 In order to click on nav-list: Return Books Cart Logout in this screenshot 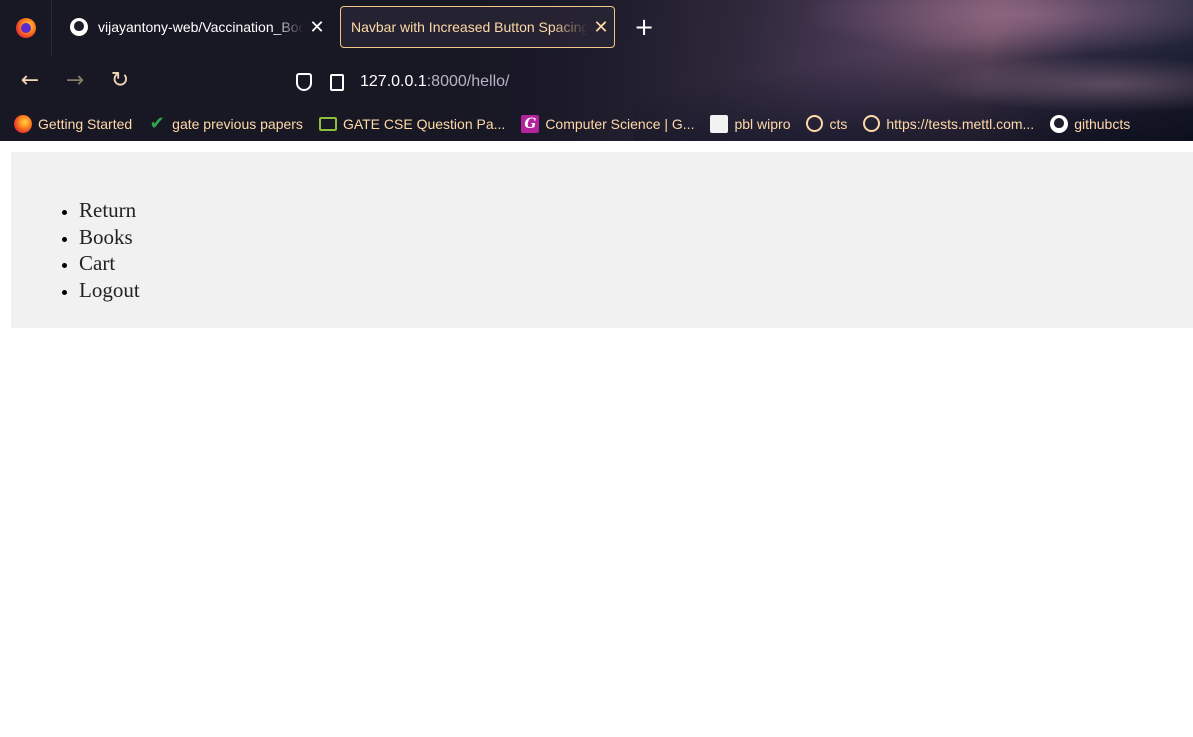, I will do `click(75, 250)`.